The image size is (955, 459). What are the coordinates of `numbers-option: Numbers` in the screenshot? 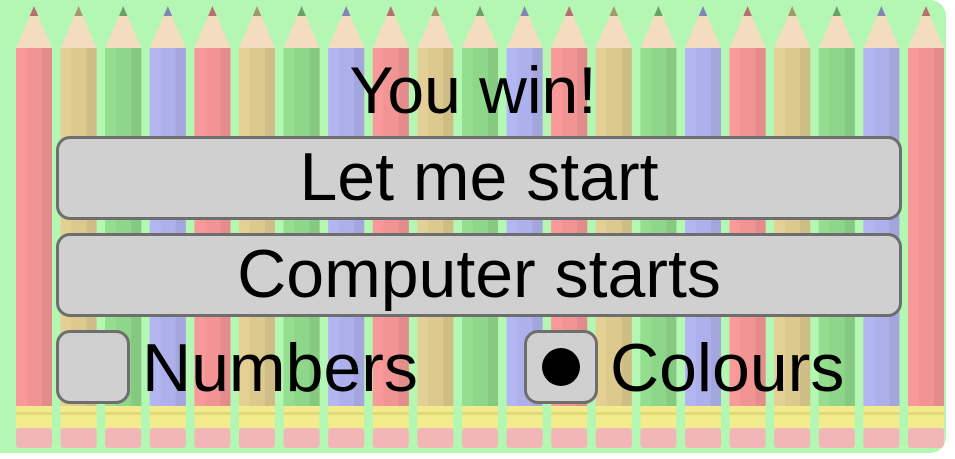 It's located at (261, 368).